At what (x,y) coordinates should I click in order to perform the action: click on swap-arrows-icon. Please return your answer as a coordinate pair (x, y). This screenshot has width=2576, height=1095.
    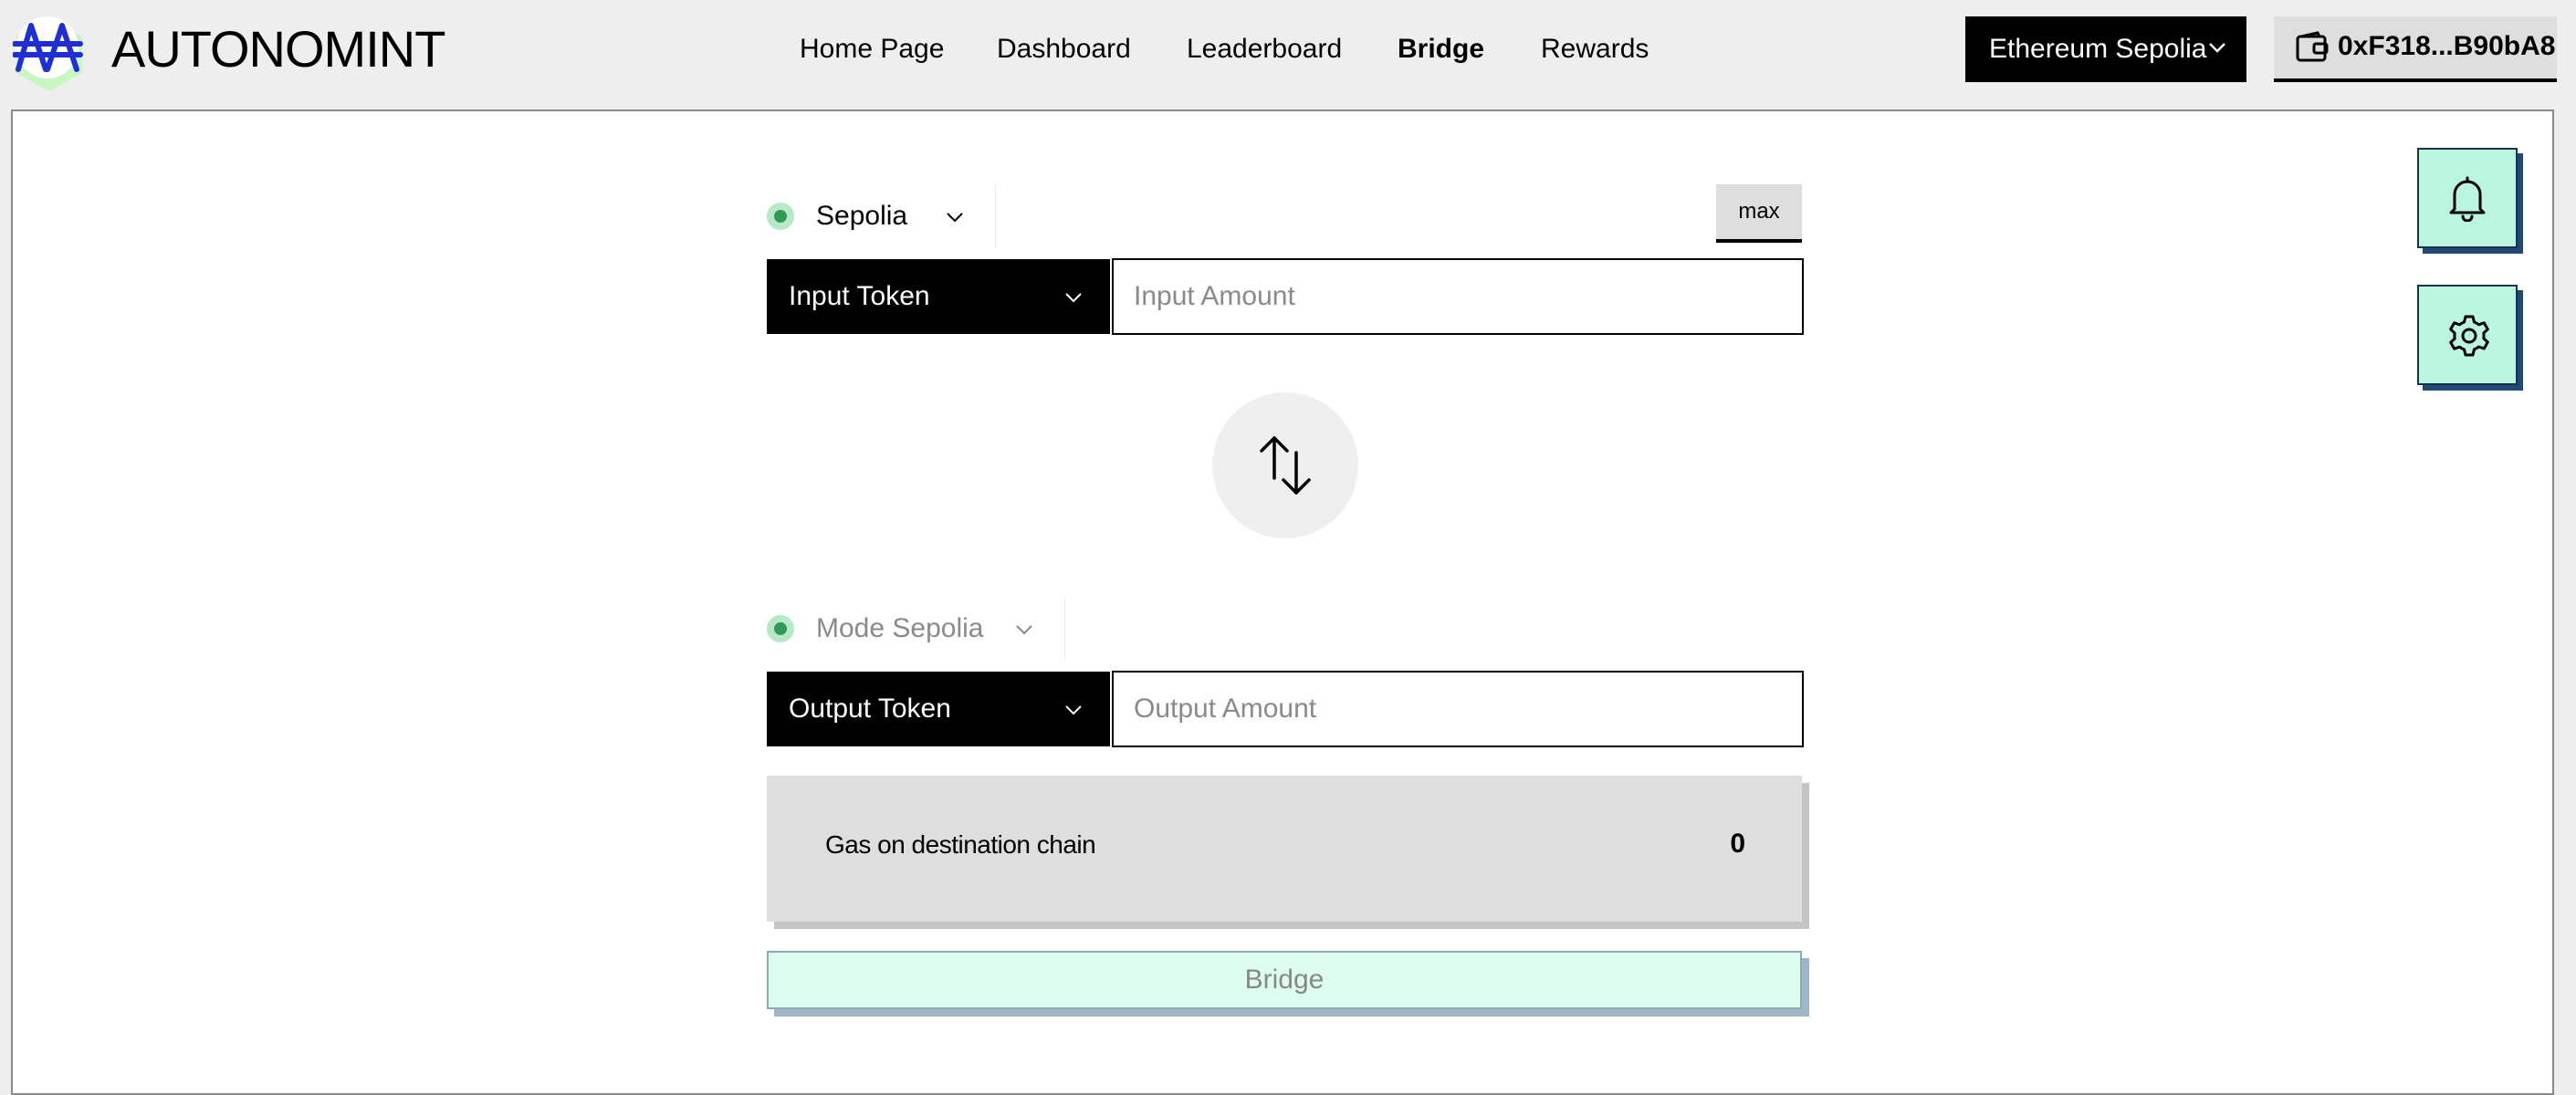
    Looking at the image, I should click on (1285, 465).